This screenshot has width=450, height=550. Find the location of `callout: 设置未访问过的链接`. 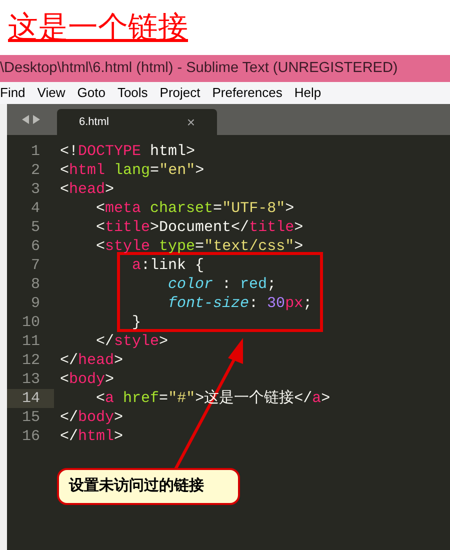

callout: 设置未访问过的链接 is located at coordinates (148, 486).